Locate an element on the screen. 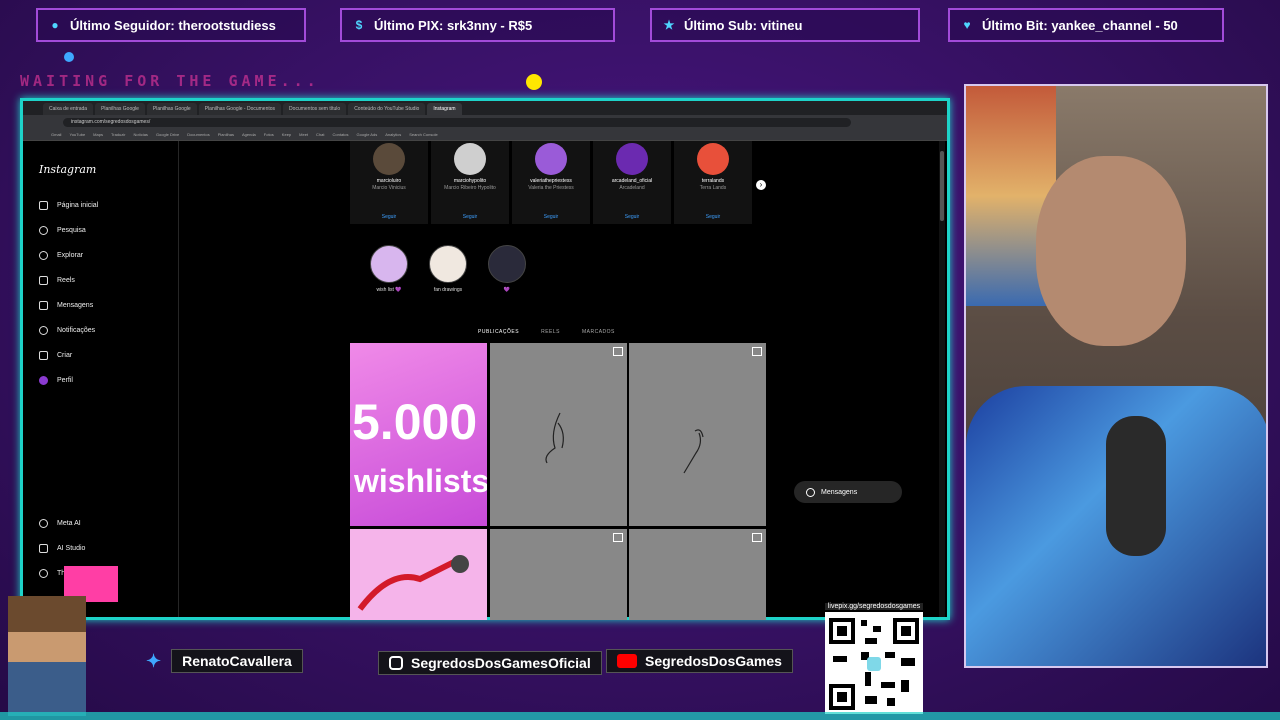  nav-label: Meta AI is located at coordinates (69, 523).